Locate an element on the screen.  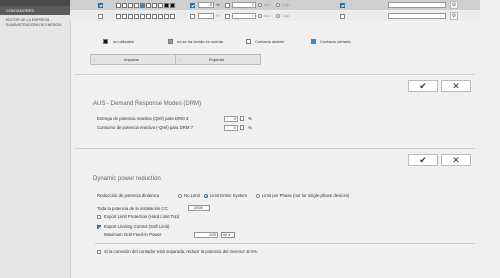
limit-phase-radio is located at coordinates (258, 196).